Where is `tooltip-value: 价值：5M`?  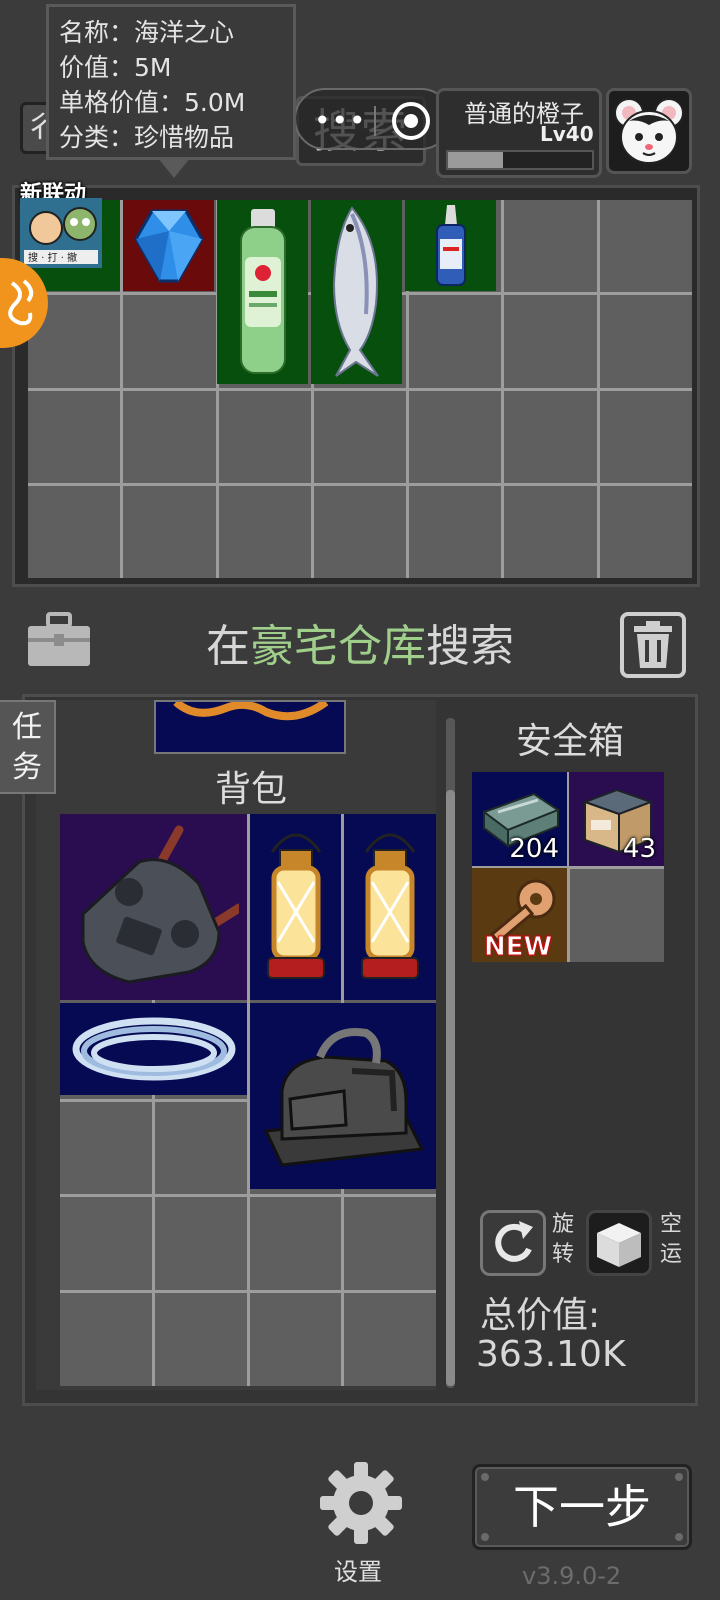
tooltip-value: 价值：5M is located at coordinates (115, 67).